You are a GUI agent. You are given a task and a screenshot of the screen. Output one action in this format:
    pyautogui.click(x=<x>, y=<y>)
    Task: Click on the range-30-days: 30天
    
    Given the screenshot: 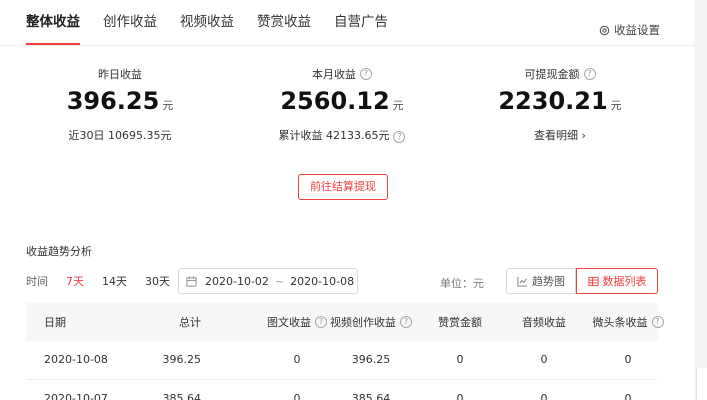 What is the action you would take?
    pyautogui.click(x=157, y=281)
    